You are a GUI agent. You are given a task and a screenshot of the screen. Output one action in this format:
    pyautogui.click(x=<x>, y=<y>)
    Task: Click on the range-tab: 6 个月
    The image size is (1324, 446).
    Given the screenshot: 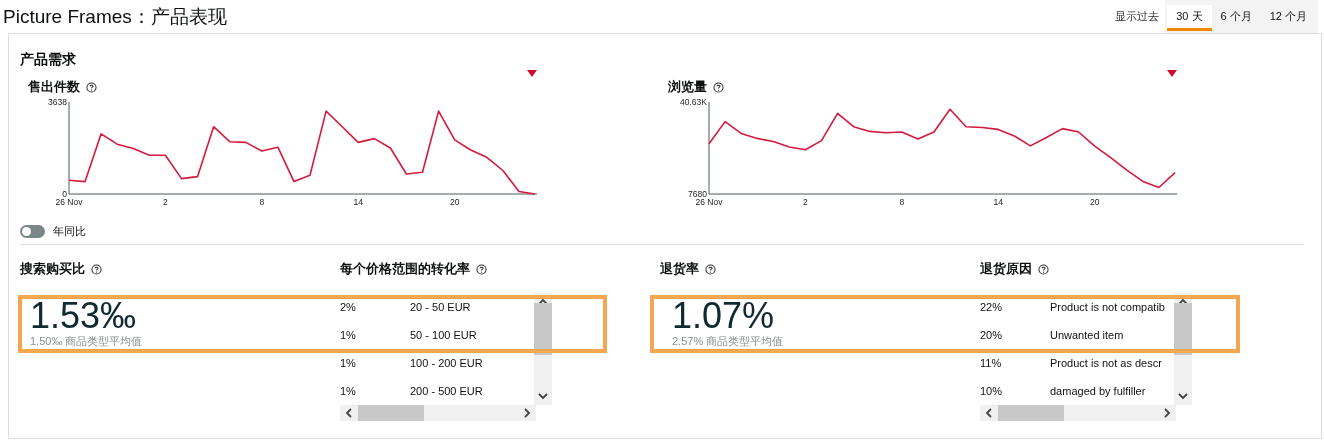 What is the action you would take?
    pyautogui.click(x=1236, y=18)
    